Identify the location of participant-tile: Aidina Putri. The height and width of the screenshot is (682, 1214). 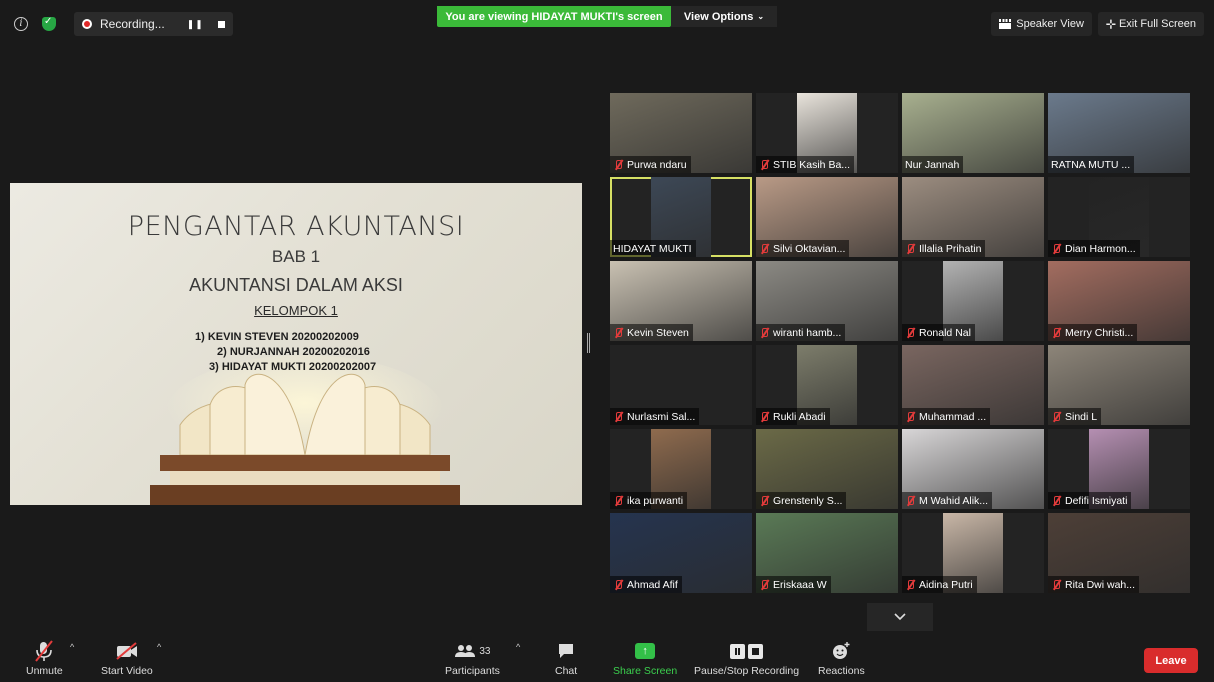
(973, 553).